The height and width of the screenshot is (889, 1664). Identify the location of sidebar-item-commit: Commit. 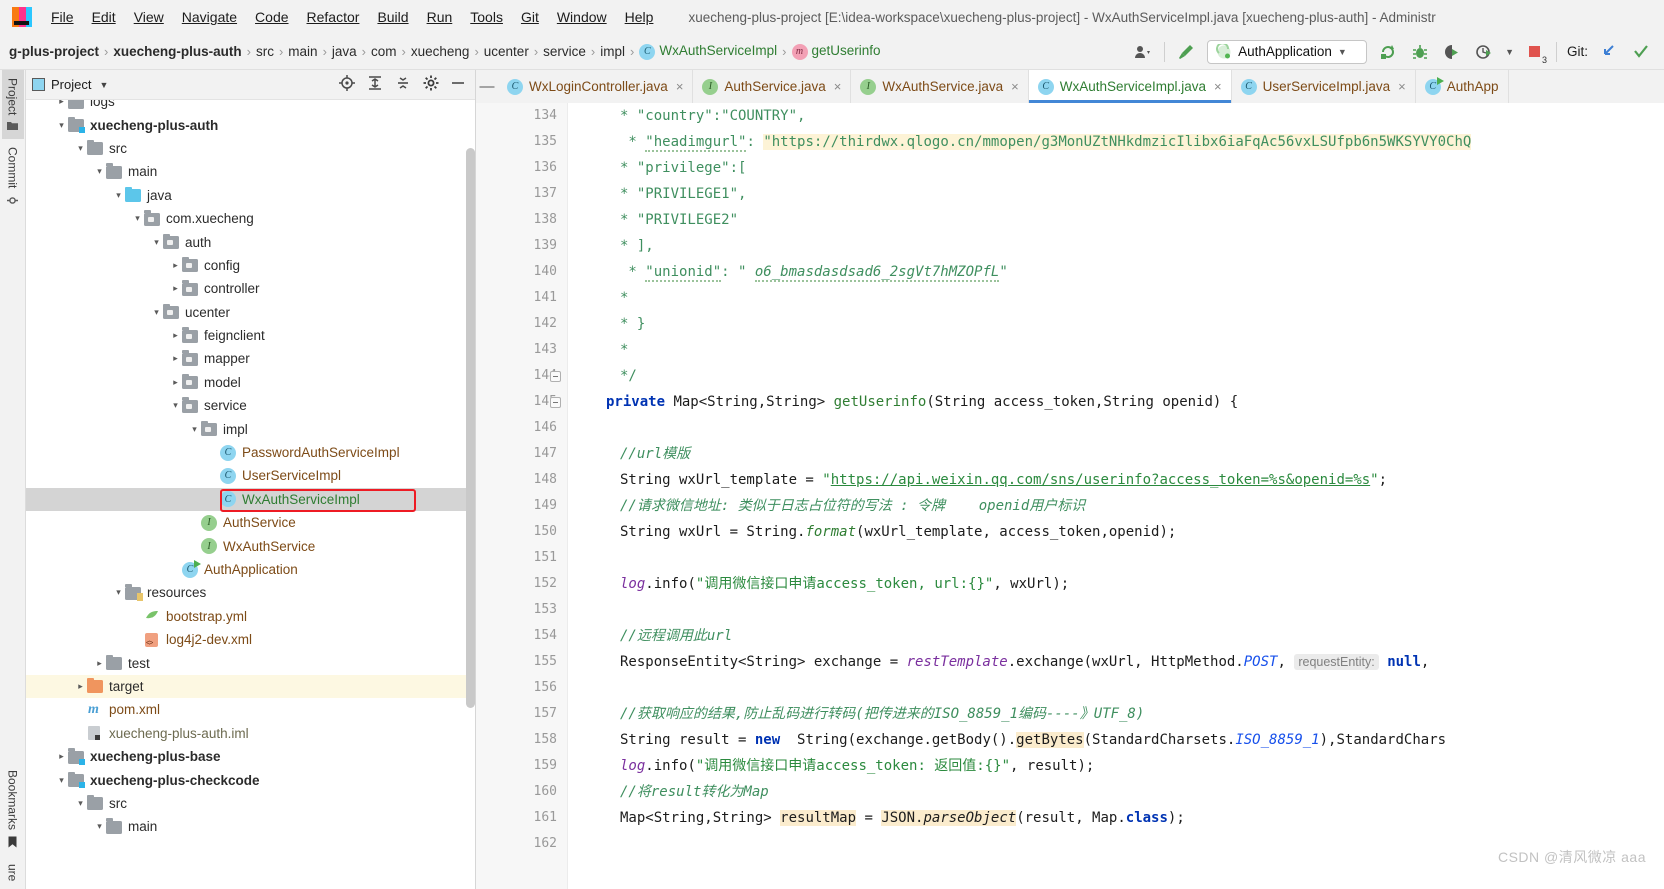
(13, 176).